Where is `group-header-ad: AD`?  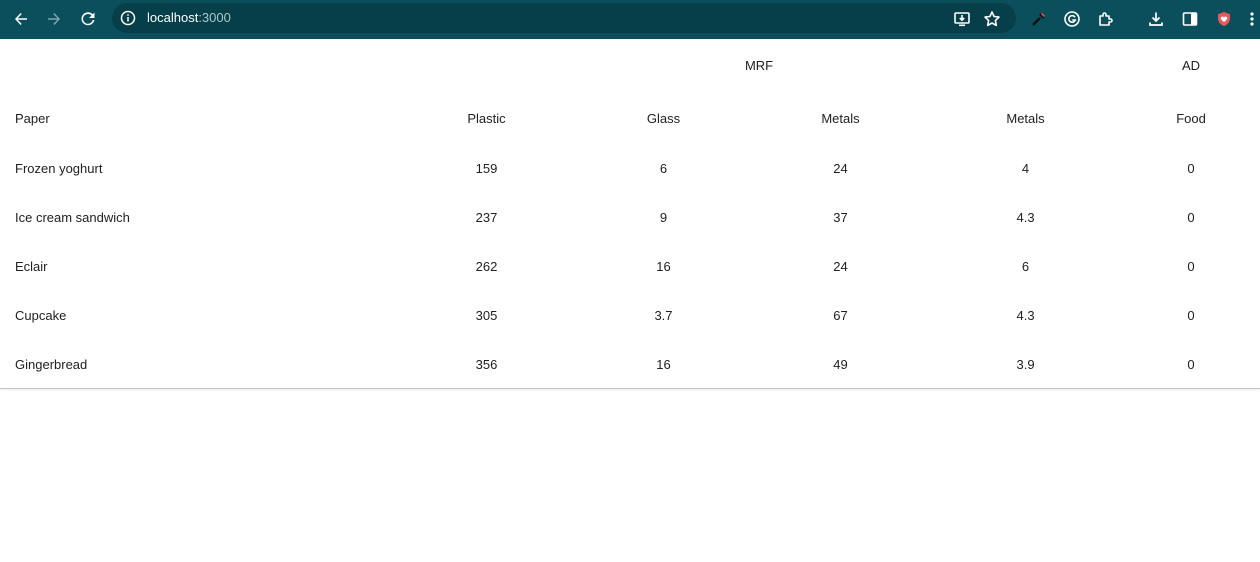
group-header-ad: AD is located at coordinates (1191, 65).